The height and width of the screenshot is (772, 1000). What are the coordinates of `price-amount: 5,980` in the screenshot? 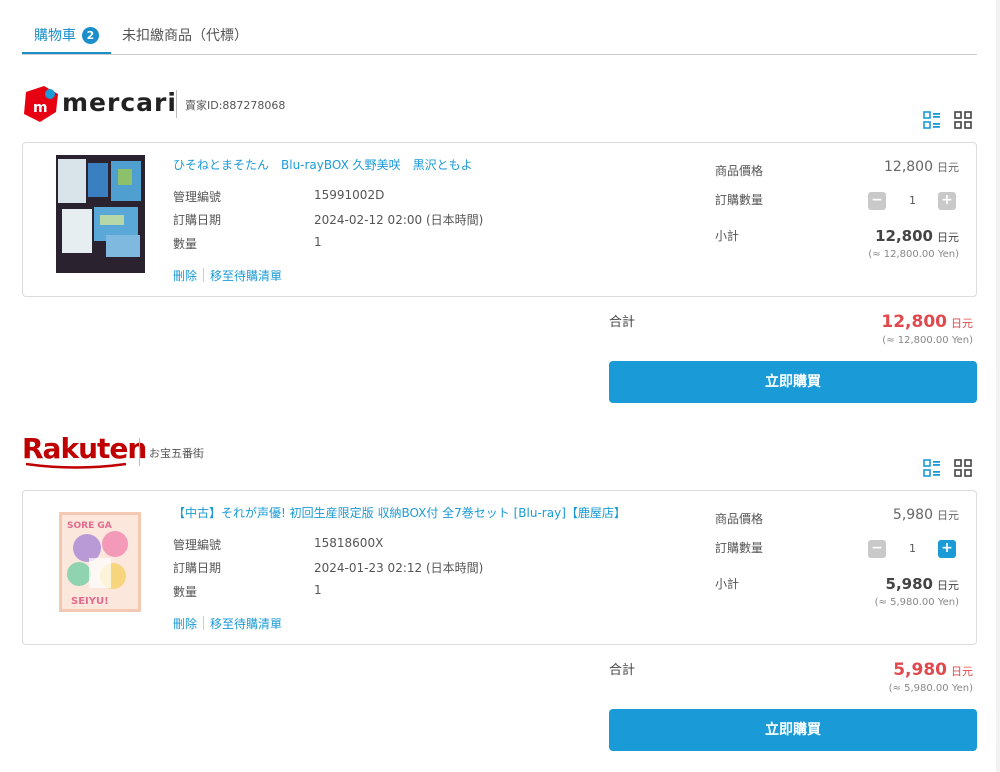 It's located at (912, 515).